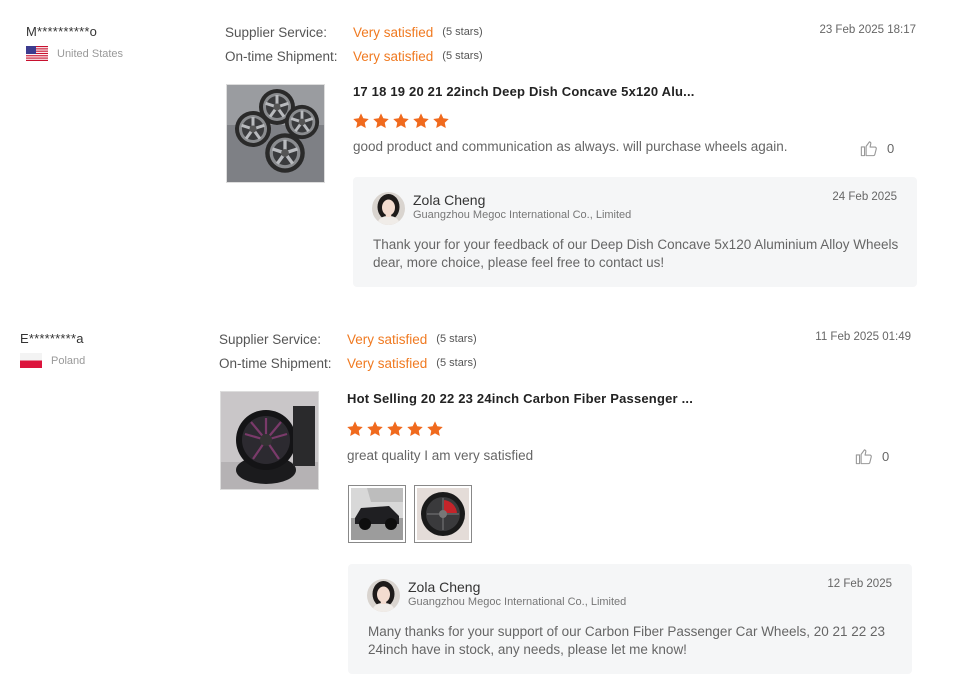  Describe the element at coordinates (410, 514) in the screenshot. I see `review-photo-thumbnails` at that location.